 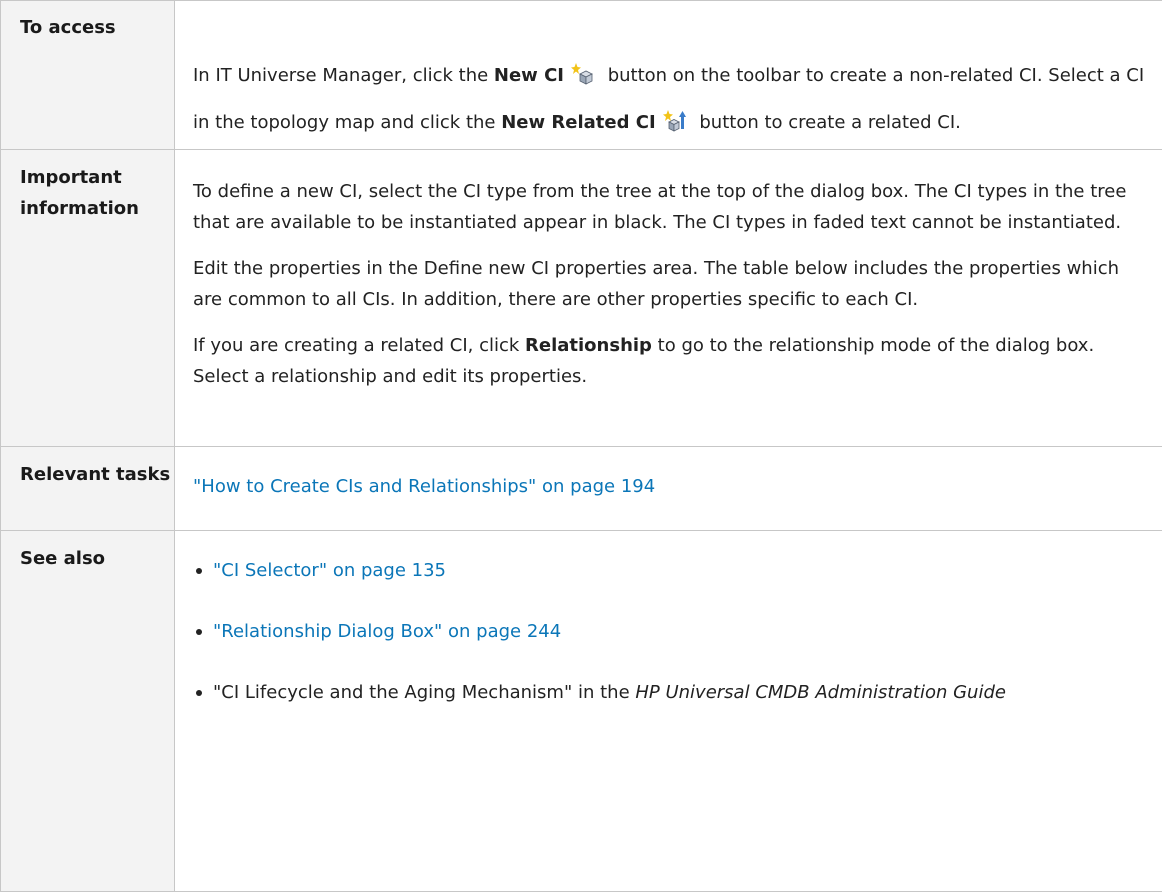 I want to click on see-also-item3-guide: HP Universal CMDB Administration Guide, so click(x=820, y=692).